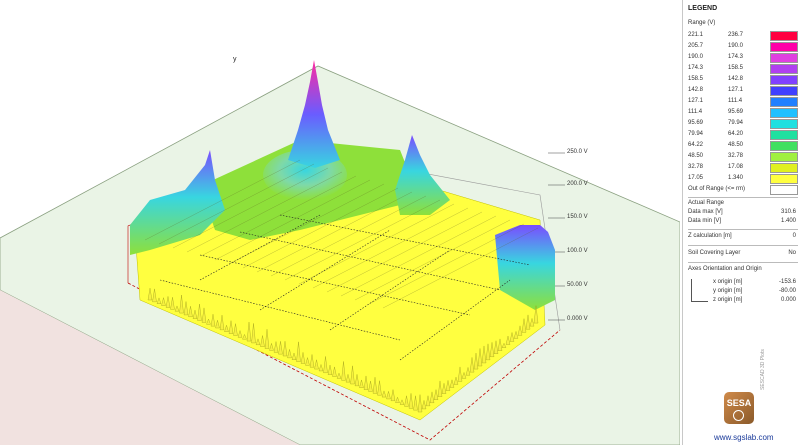  I want to click on legend-row: 79.94 64.20, so click(743, 135).